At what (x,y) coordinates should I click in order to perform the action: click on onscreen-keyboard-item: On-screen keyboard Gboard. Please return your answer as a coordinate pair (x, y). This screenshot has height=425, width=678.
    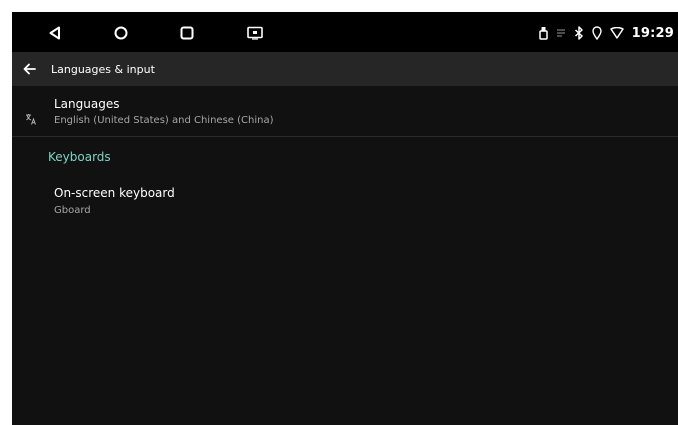
    Looking at the image, I should click on (345, 202).